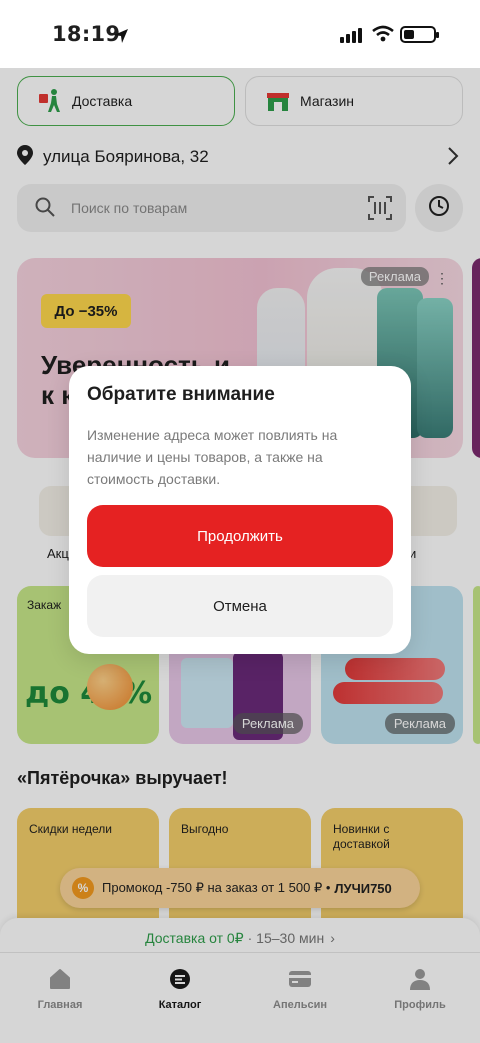 The image size is (480, 1043). Describe the element at coordinates (240, 34) in the screenshot. I see `status-bar: 18:19` at that location.